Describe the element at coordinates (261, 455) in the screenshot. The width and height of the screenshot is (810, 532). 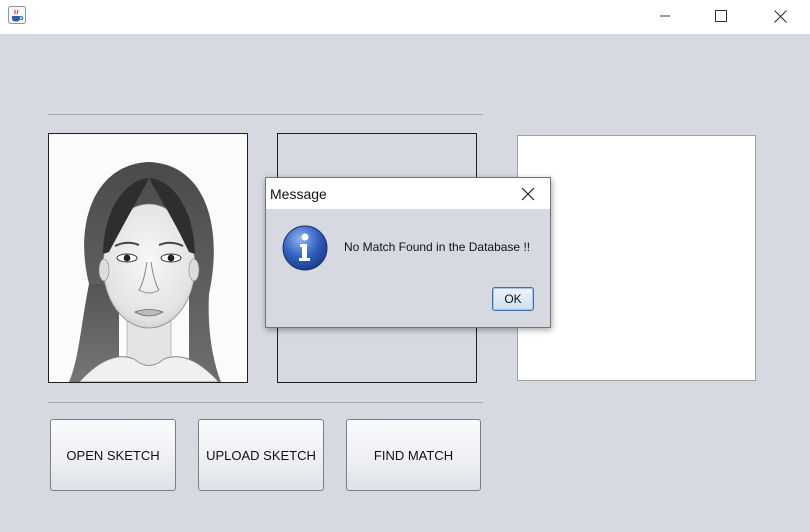
I see `upload-sketch-button: UPLOAD SKETCH` at that location.